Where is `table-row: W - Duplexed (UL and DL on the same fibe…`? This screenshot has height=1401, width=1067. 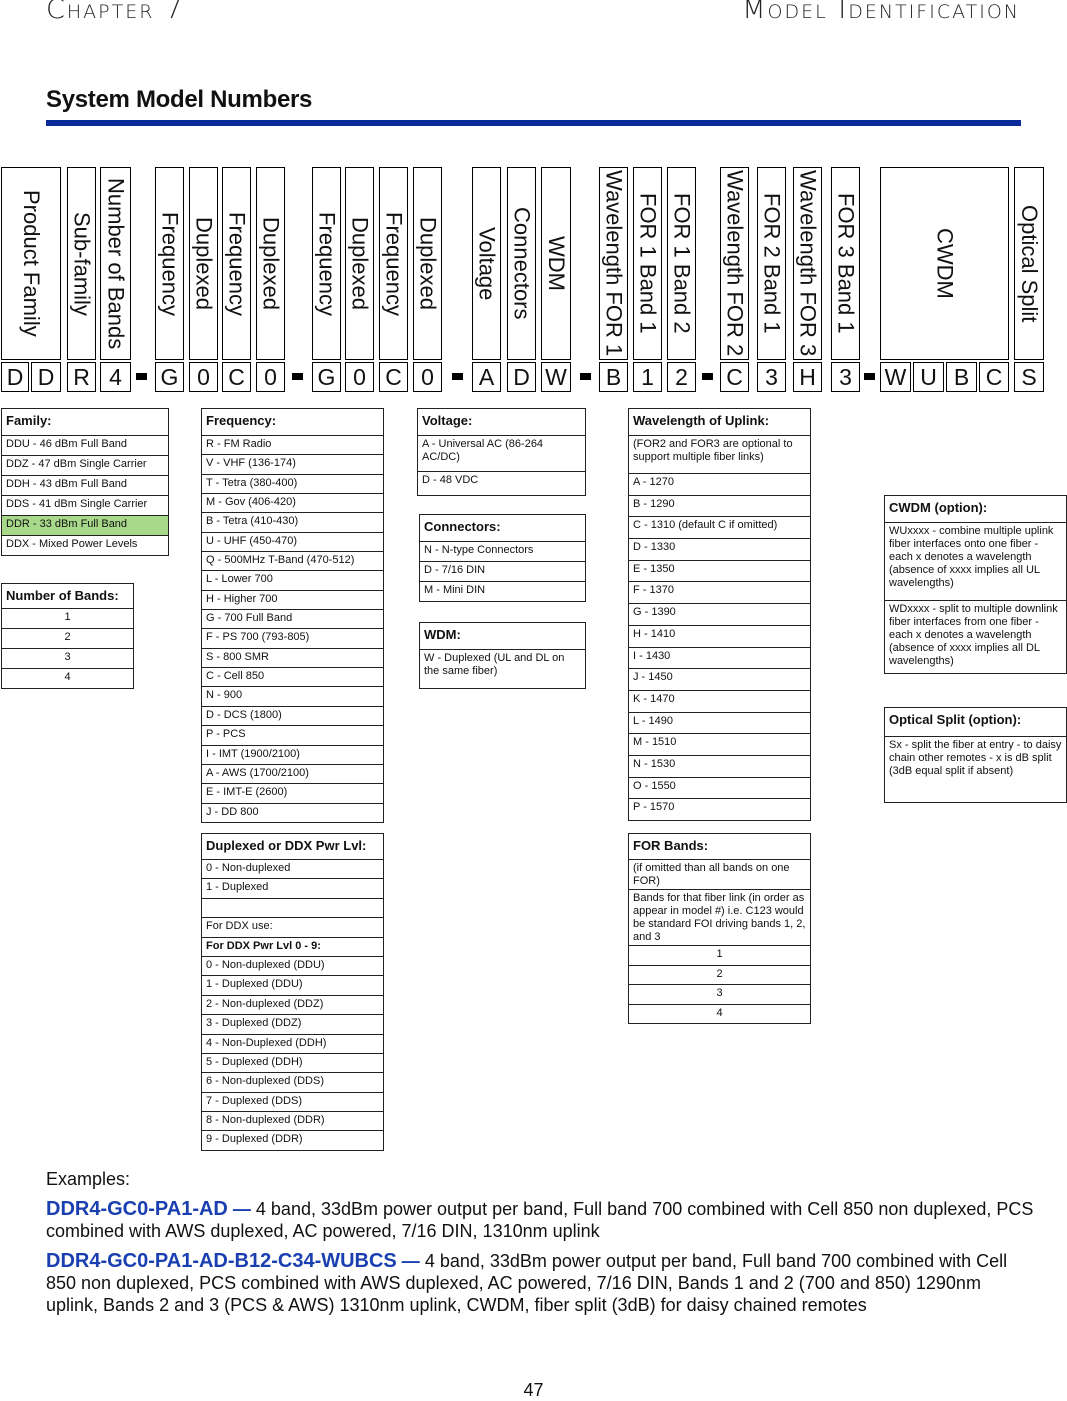 table-row: W - Duplexed (UL and DL on the same fibe… is located at coordinates (502, 668).